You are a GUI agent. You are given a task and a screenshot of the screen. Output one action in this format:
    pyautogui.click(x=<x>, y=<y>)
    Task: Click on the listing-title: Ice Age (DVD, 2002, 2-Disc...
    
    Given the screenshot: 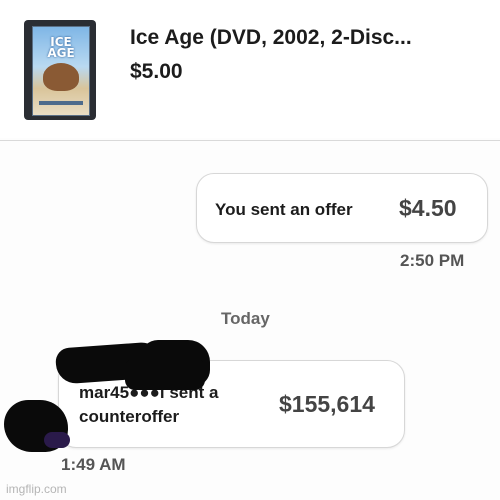 What is the action you would take?
    pyautogui.click(x=271, y=38)
    